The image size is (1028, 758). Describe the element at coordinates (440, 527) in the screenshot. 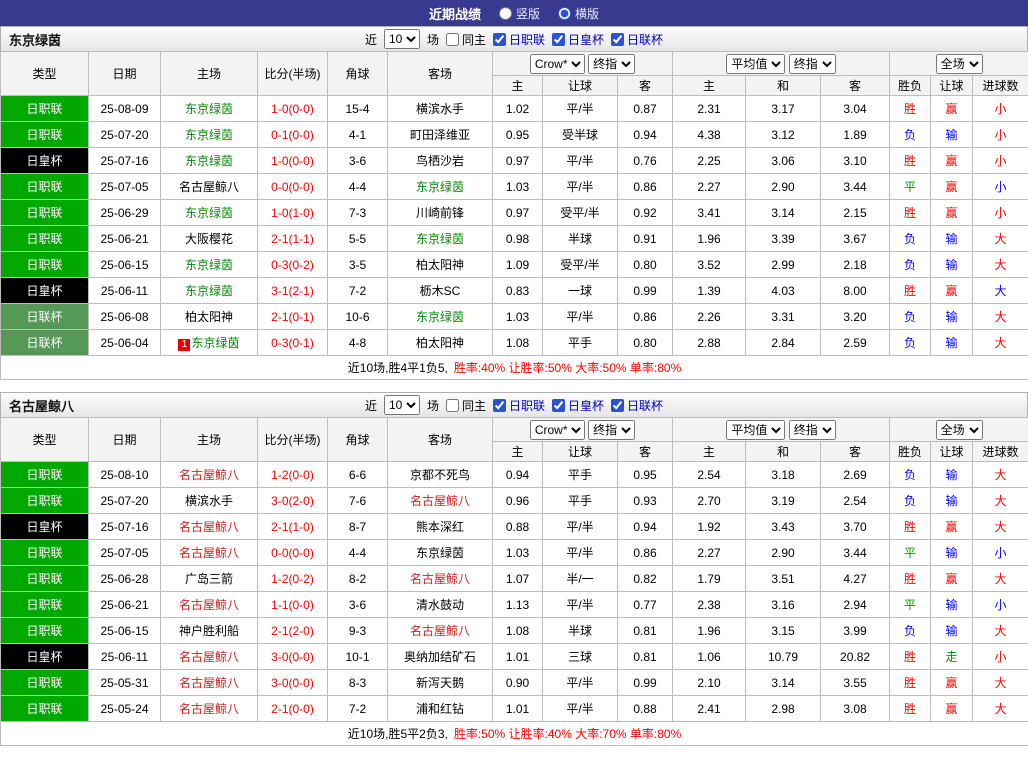

I see `away-team: 熊本深红` at that location.